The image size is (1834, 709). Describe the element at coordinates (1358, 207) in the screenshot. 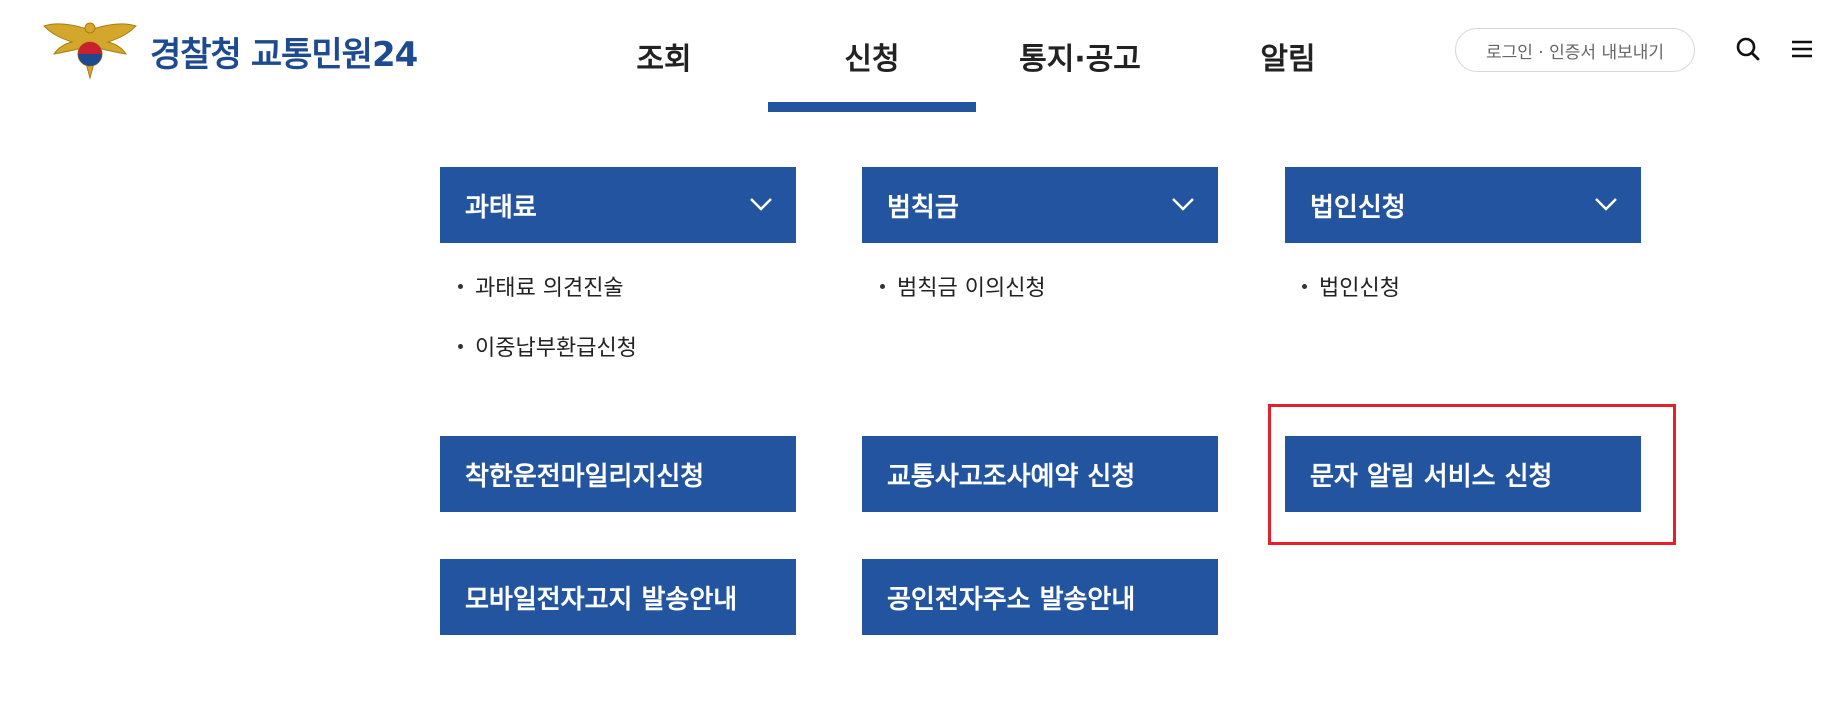

I see `category-title: 법인신청` at that location.